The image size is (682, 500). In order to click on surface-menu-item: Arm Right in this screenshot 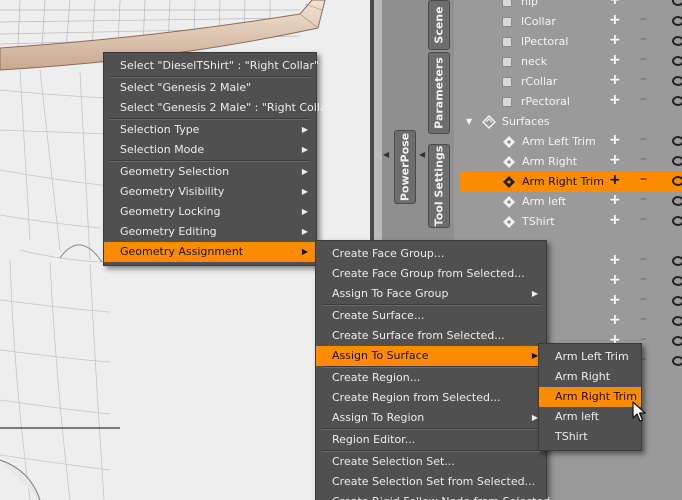, I will do `click(590, 377)`.